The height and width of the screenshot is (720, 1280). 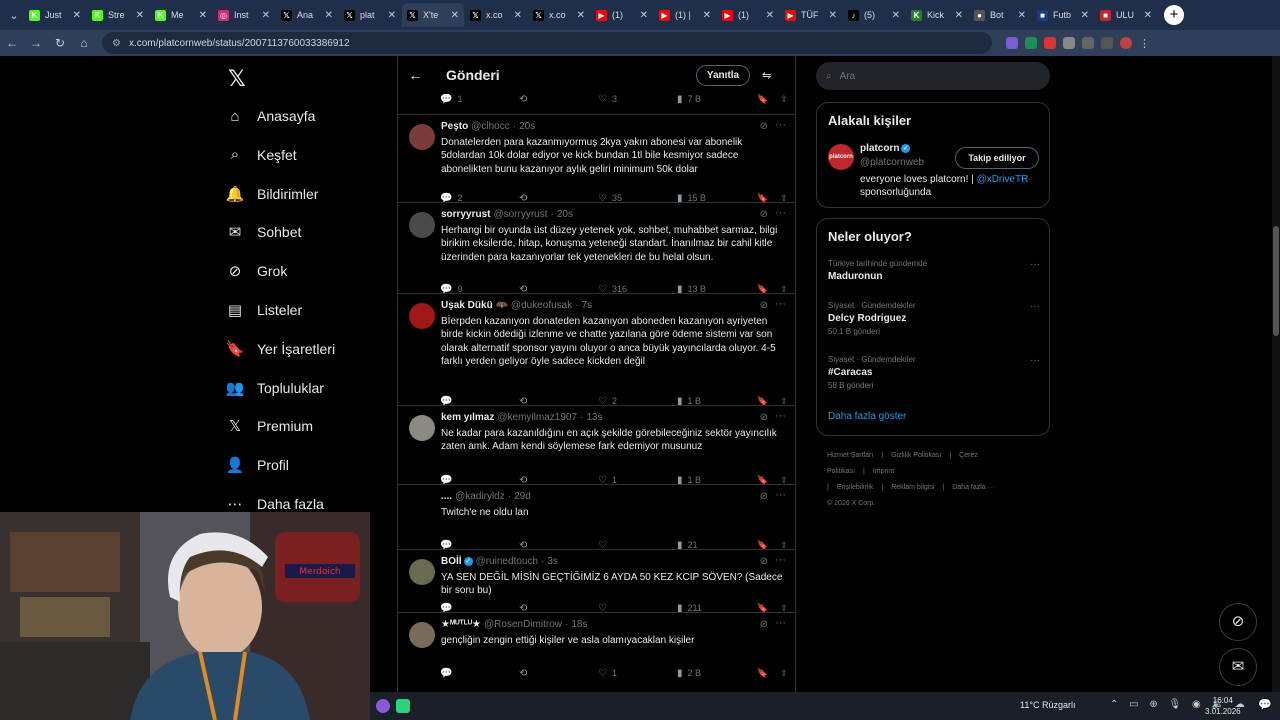 I want to click on nav-item-profil: 👤 Profil, so click(x=255, y=465).